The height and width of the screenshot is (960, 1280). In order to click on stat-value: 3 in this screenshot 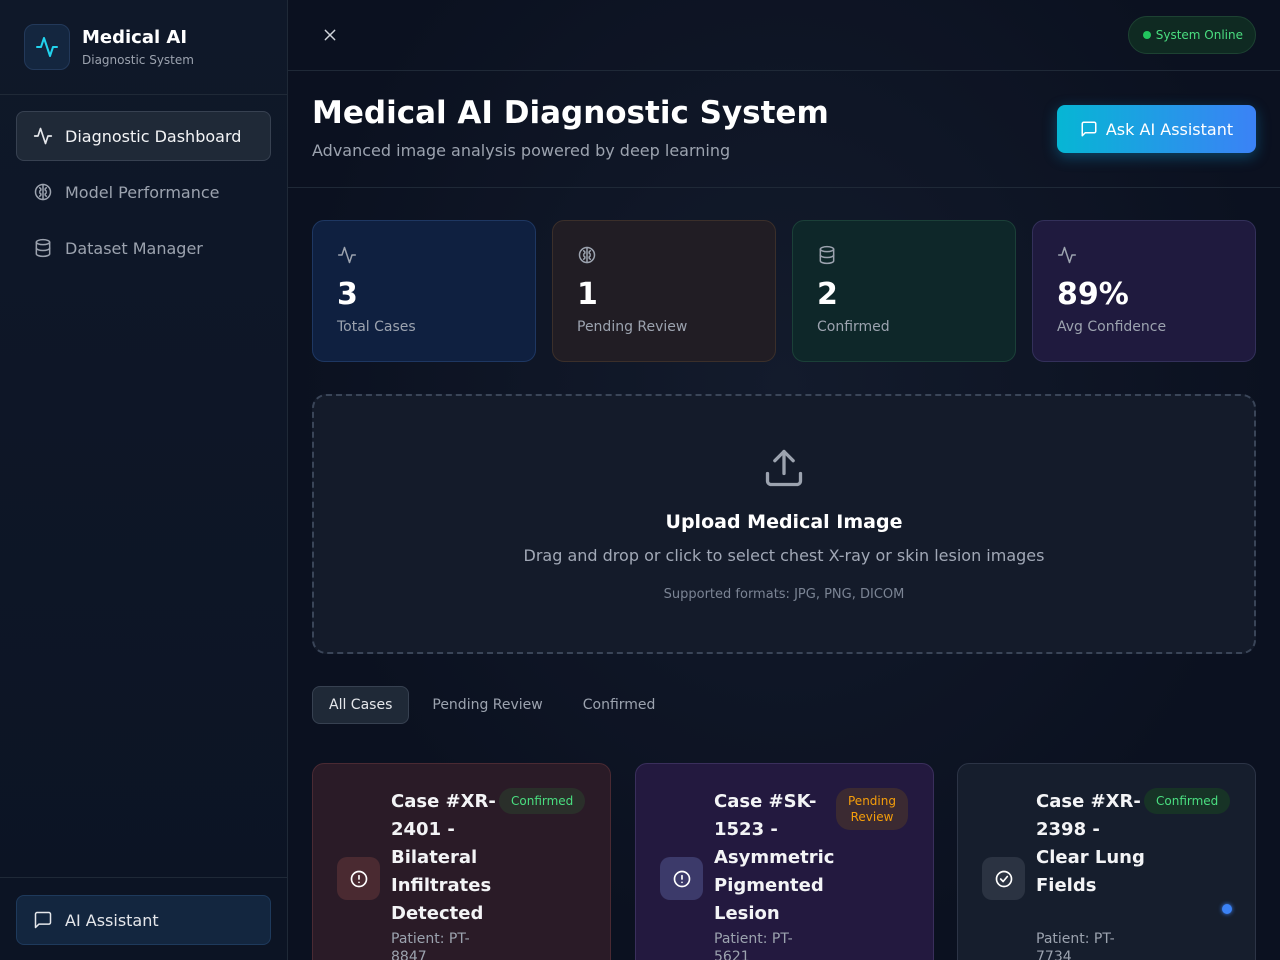, I will do `click(347, 294)`.